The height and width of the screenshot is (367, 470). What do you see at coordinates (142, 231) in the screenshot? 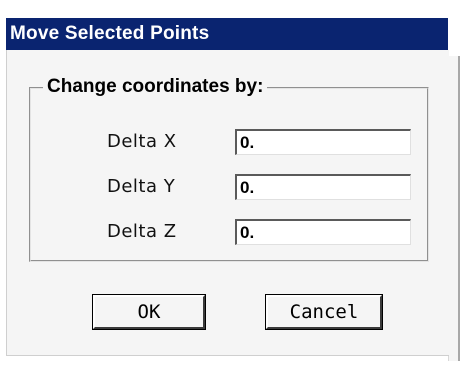
I see `delta-z-label: Delta Z` at bounding box center [142, 231].